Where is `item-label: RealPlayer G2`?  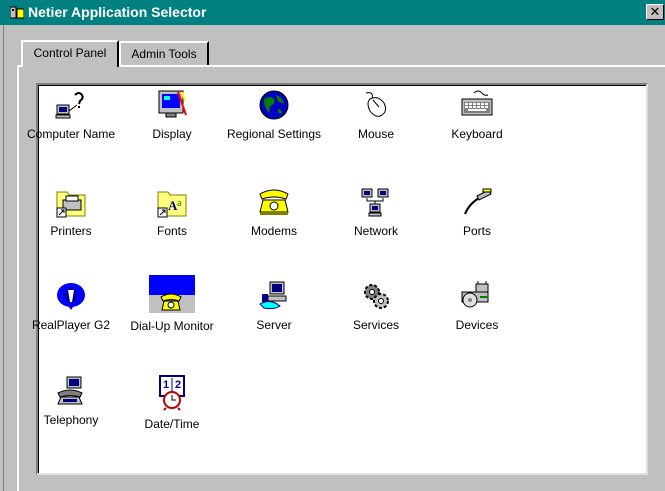 item-label: RealPlayer G2 is located at coordinates (71, 325).